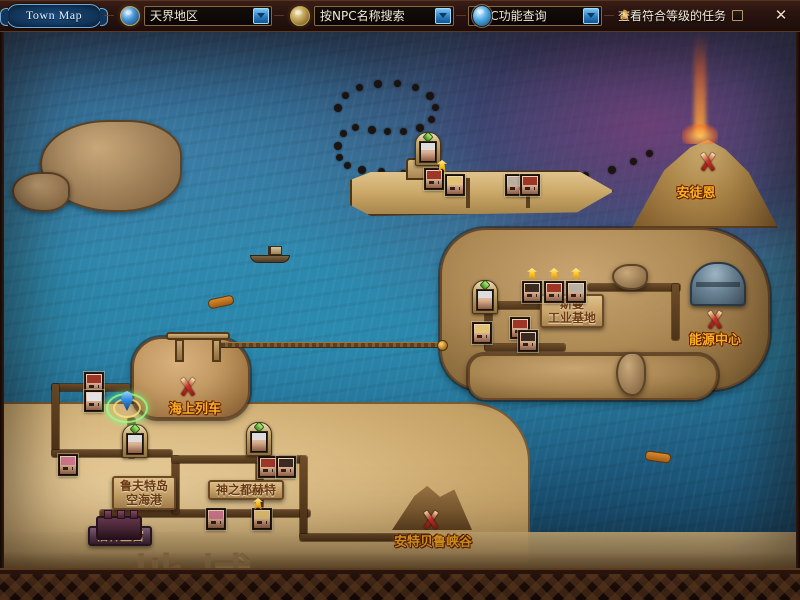 This screenshot has height=600, width=800. What do you see at coordinates (109, 15) in the screenshot?
I see `toolbar-divider` at bounding box center [109, 15].